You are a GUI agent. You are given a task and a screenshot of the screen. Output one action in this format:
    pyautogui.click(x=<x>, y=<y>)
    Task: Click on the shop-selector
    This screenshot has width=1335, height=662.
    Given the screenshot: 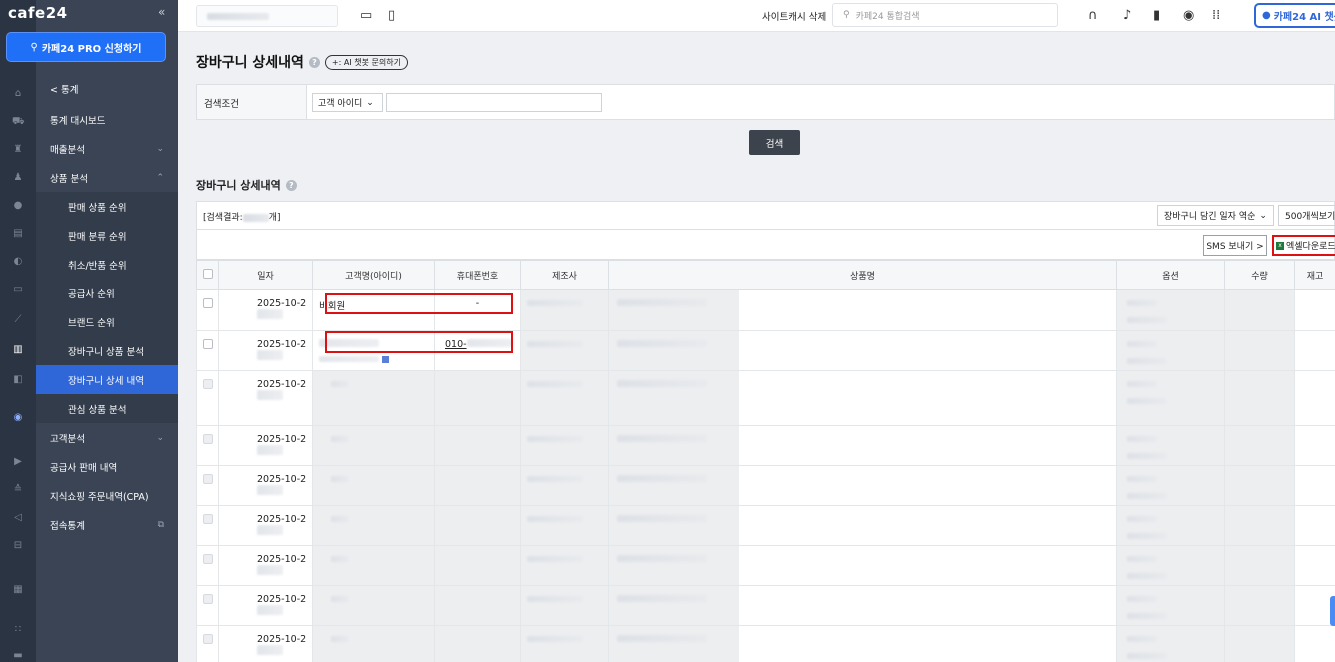 What is the action you would take?
    pyautogui.click(x=267, y=16)
    